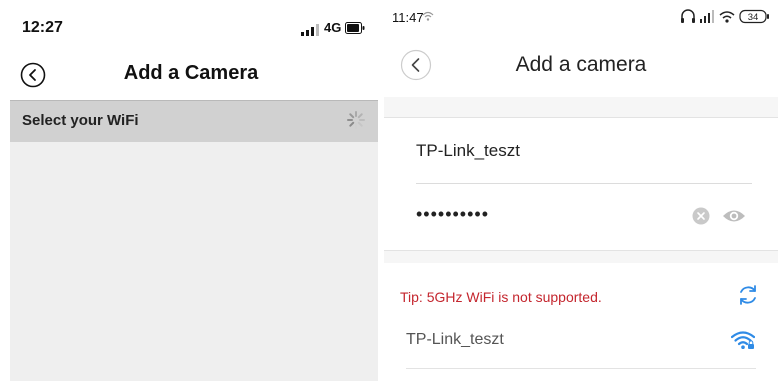  I want to click on field-divider, so click(584, 183).